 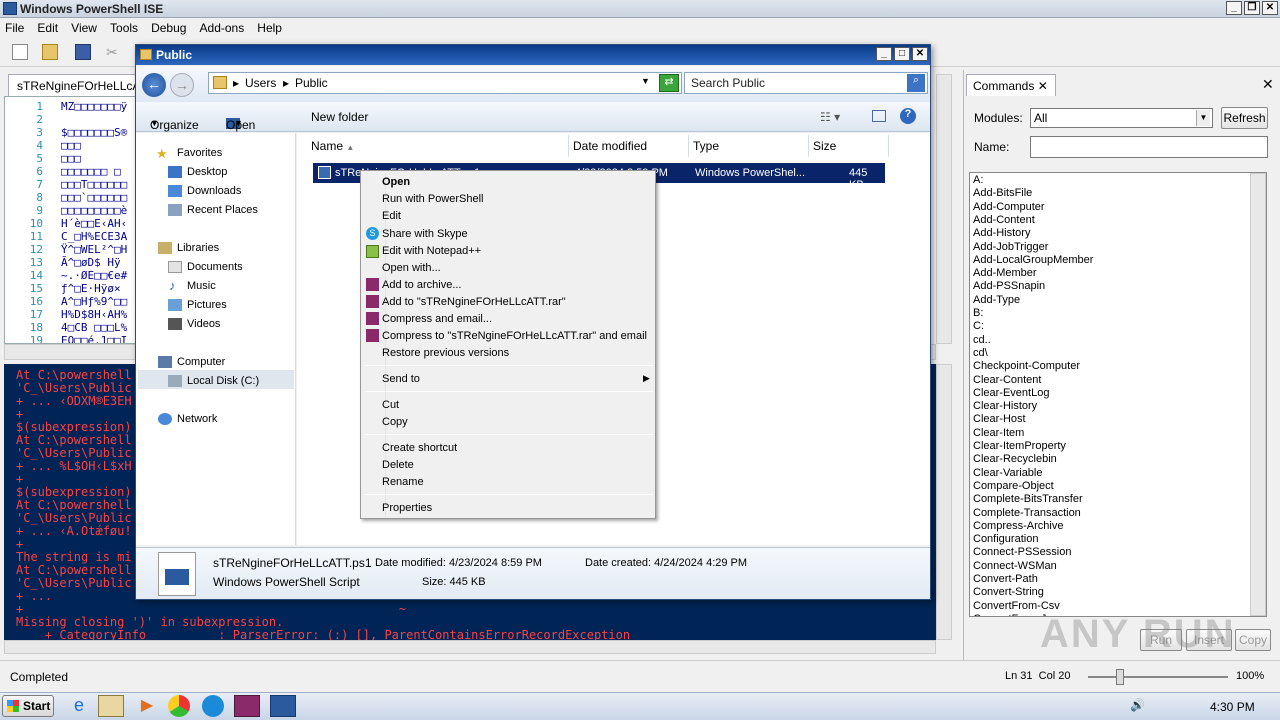 What do you see at coordinates (1244, 118) in the screenshot?
I see `refresh-button: Refresh` at bounding box center [1244, 118].